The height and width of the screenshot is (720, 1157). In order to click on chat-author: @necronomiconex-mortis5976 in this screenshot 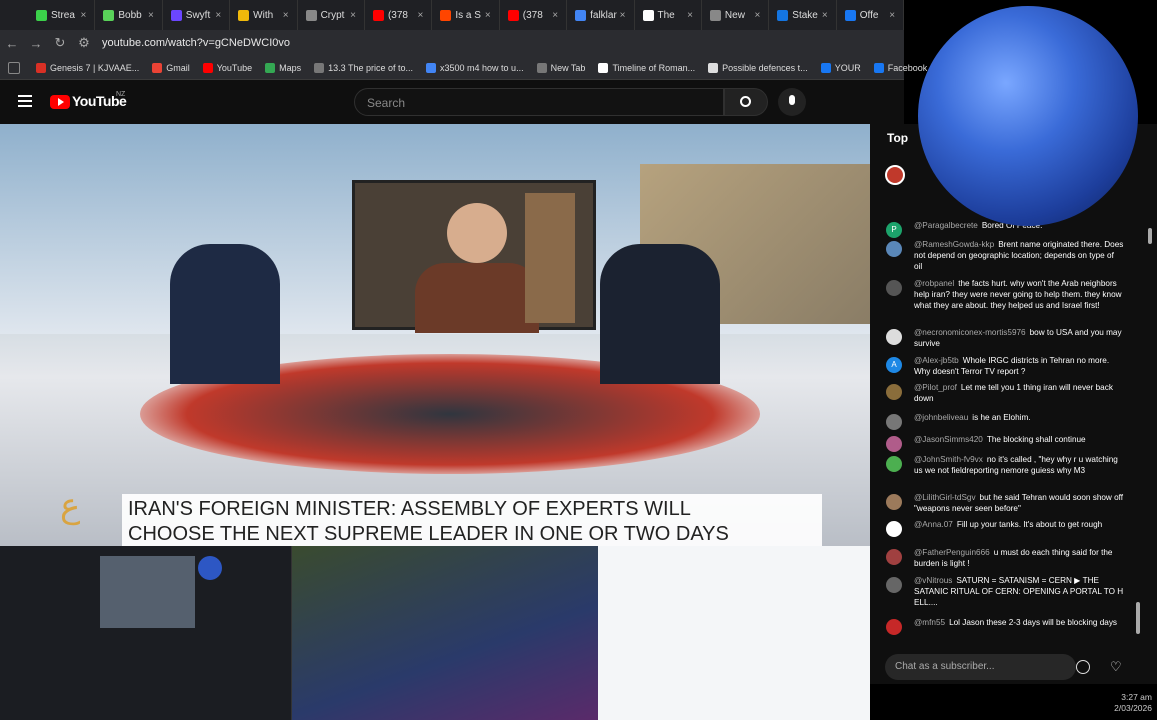, I will do `click(970, 332)`.